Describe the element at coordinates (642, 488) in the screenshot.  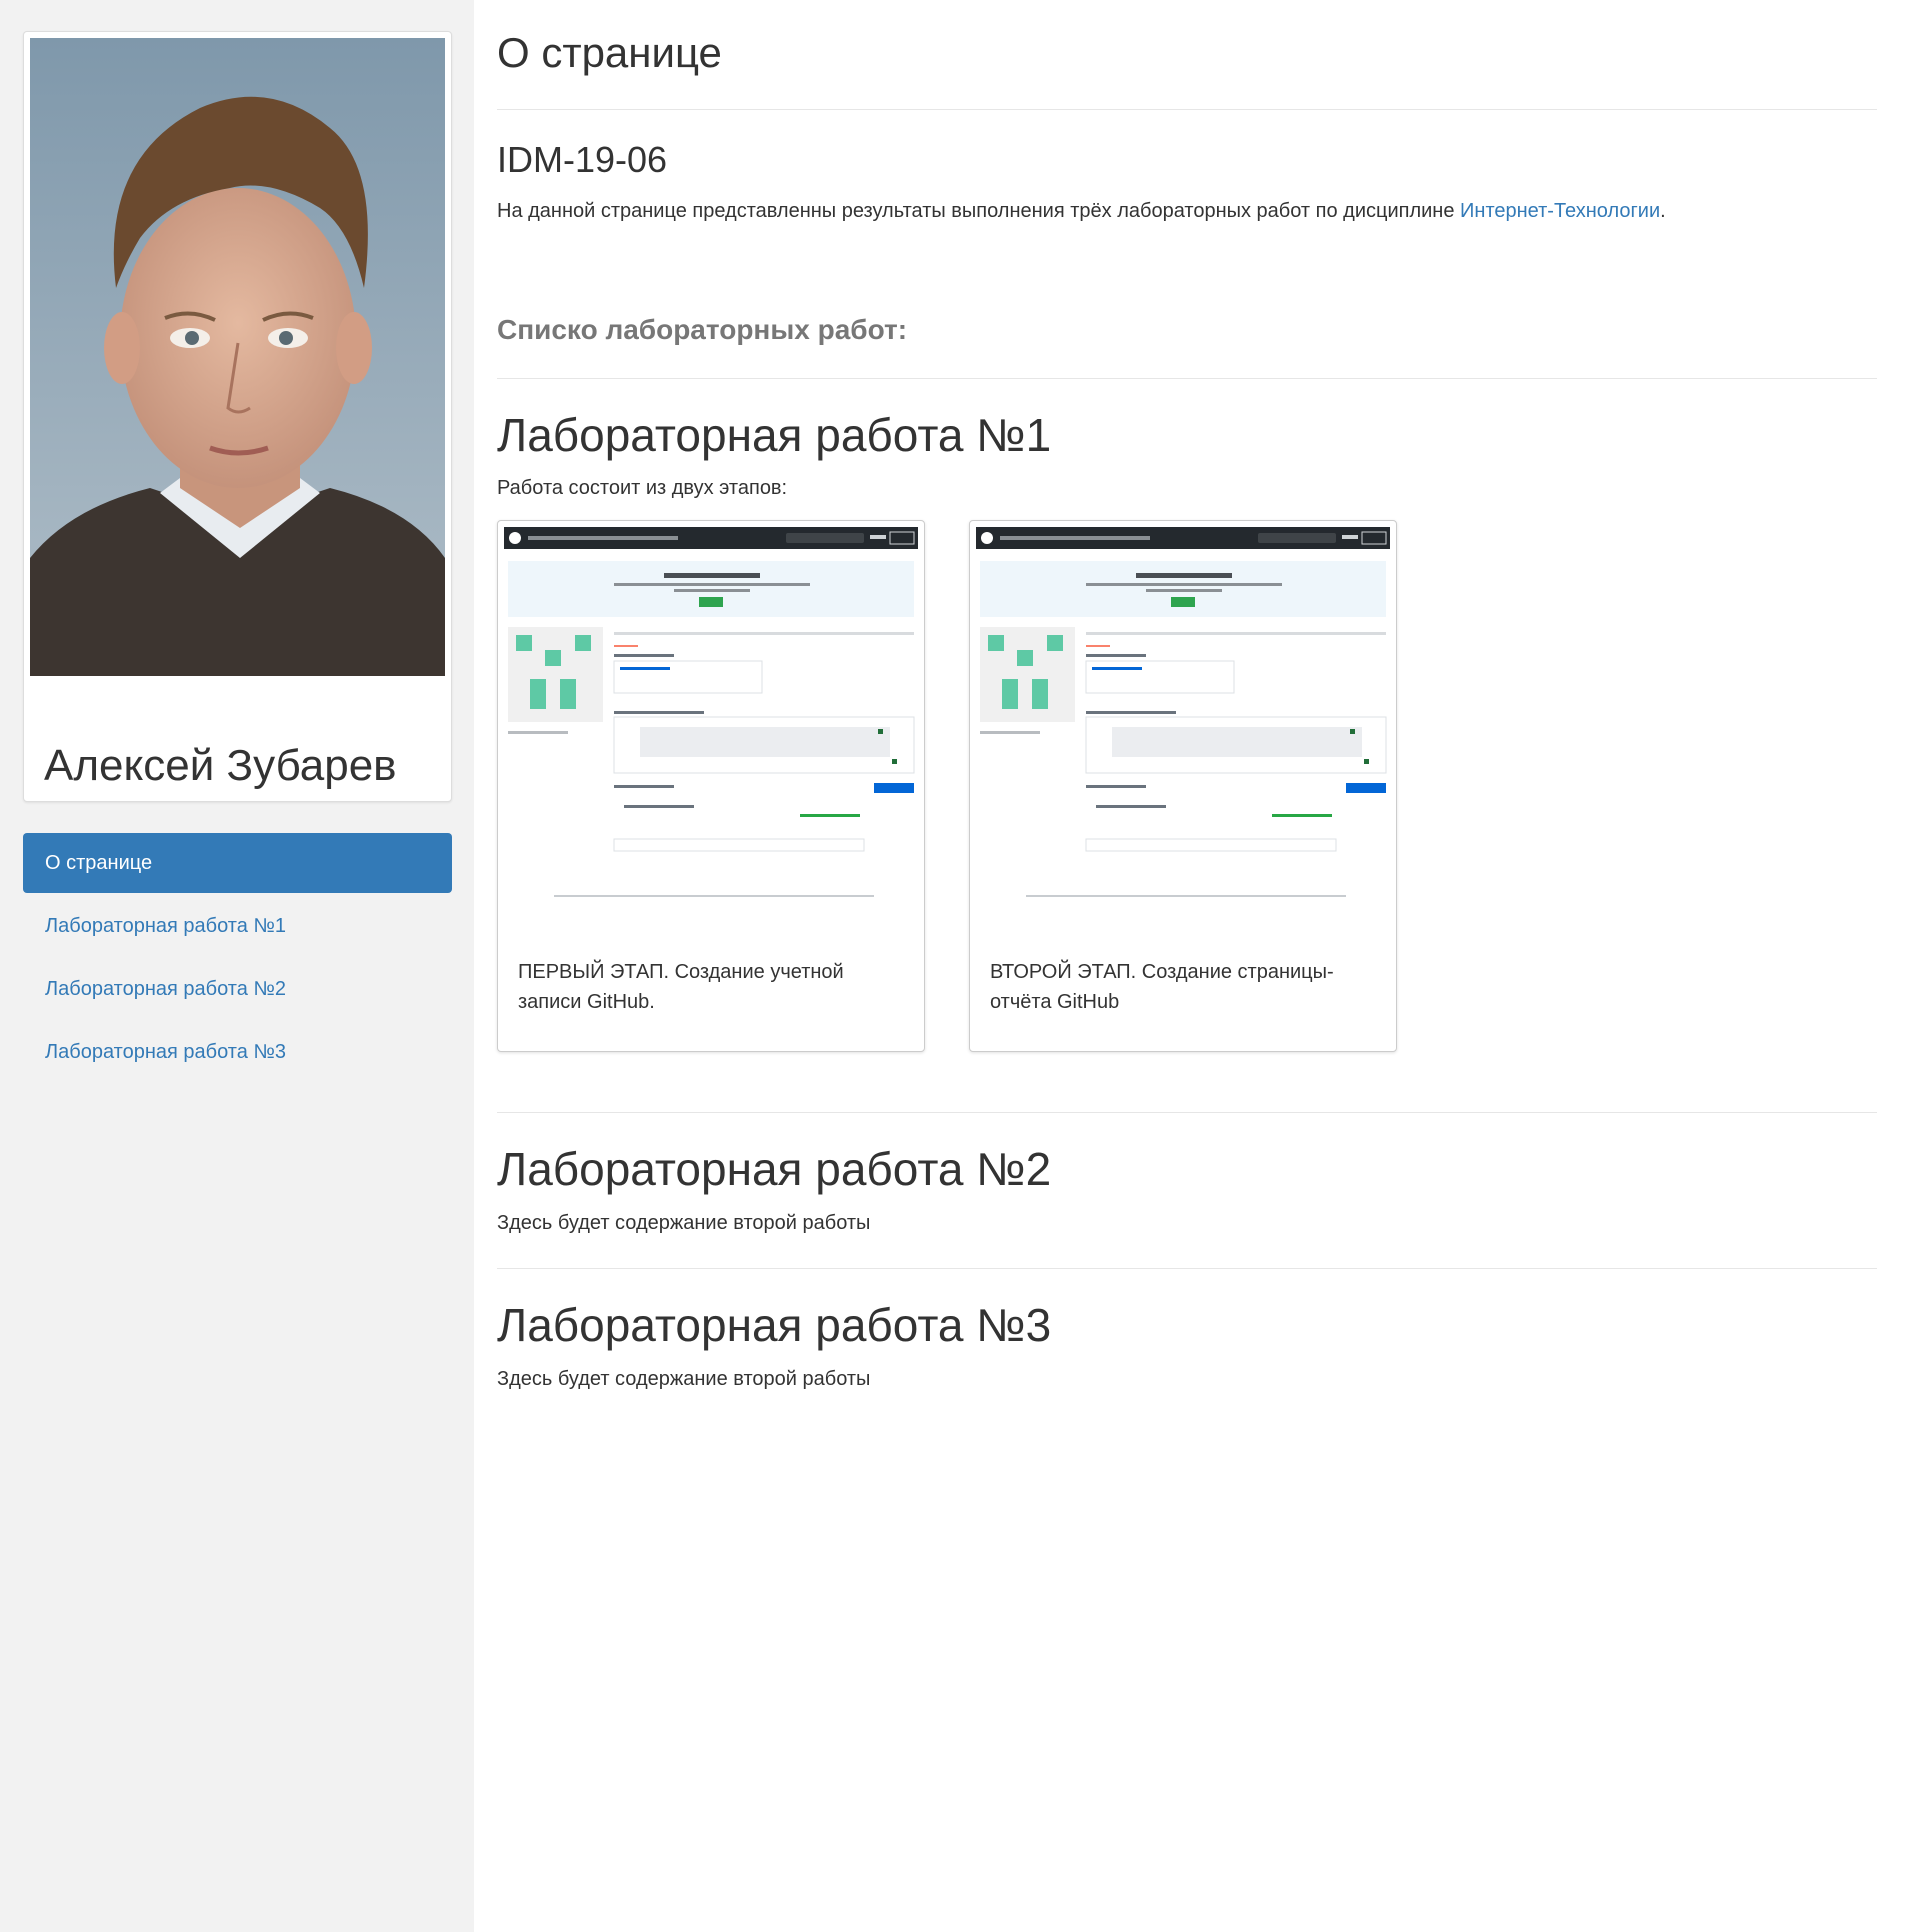
I see `lab1-text: Работа состоит из двух этапов:` at that location.